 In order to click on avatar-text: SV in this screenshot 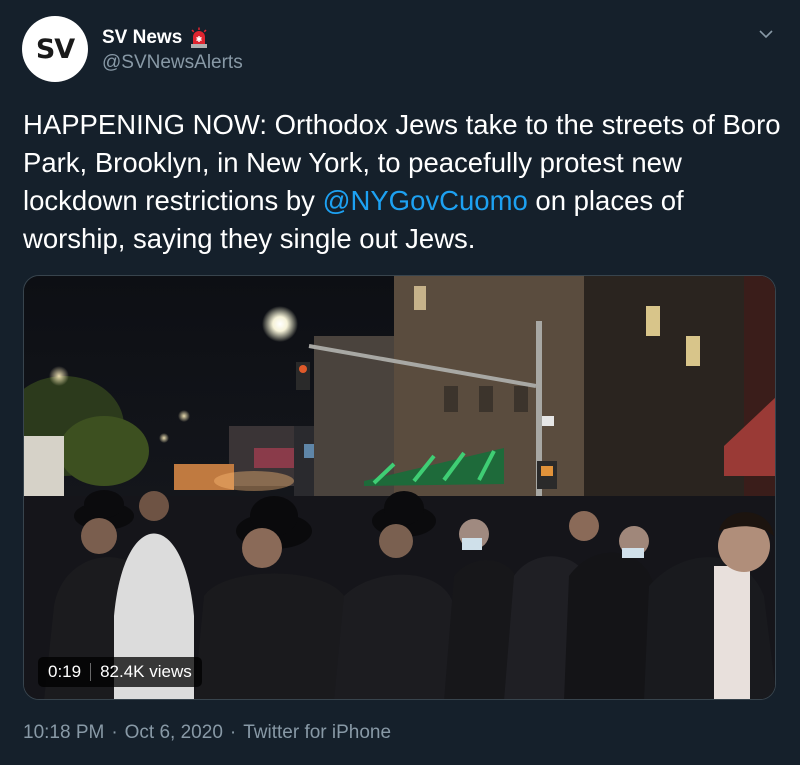, I will do `click(55, 49)`.